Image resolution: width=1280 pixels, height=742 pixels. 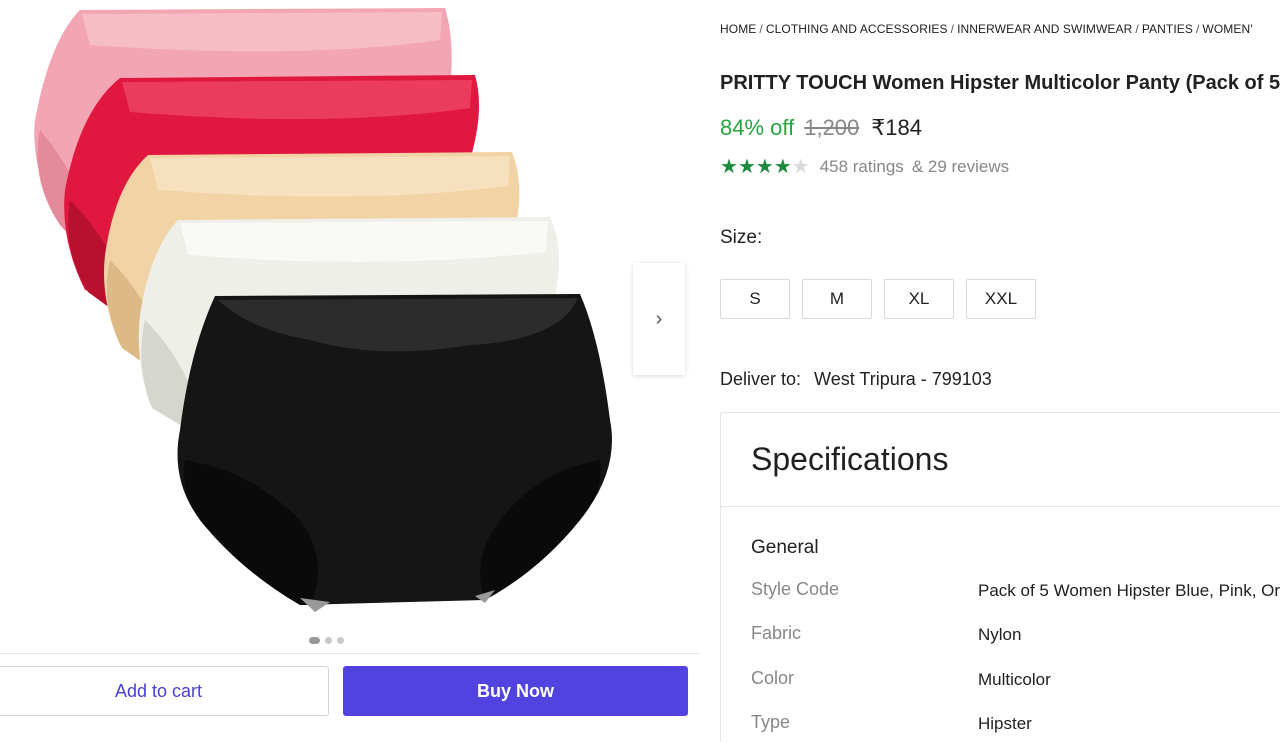 I want to click on size-option-xxl: XXL, so click(x=1001, y=299).